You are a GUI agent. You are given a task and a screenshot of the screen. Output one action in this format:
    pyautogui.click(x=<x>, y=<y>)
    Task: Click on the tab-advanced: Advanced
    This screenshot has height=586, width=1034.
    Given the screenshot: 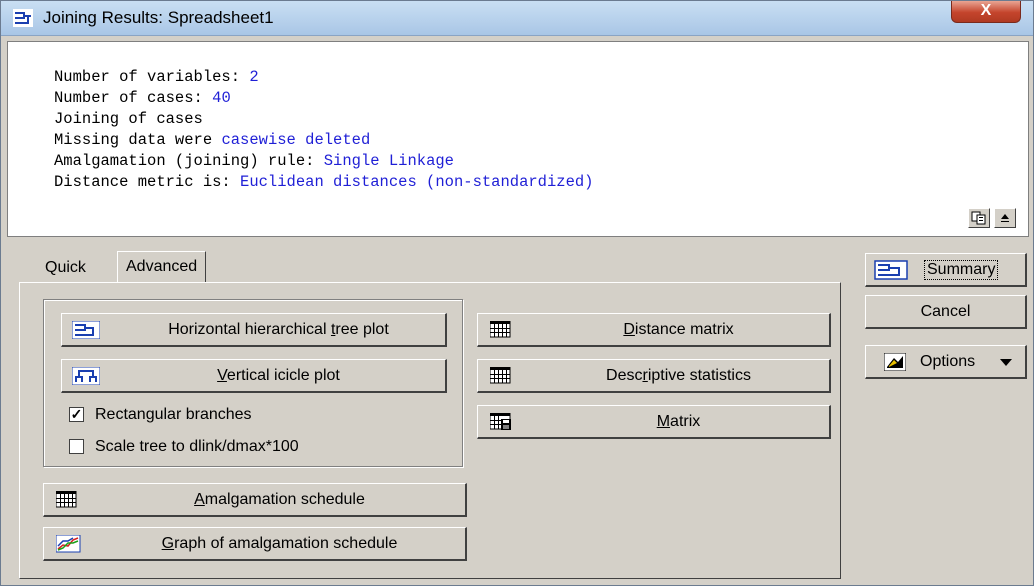 What is the action you would take?
    pyautogui.click(x=162, y=267)
    